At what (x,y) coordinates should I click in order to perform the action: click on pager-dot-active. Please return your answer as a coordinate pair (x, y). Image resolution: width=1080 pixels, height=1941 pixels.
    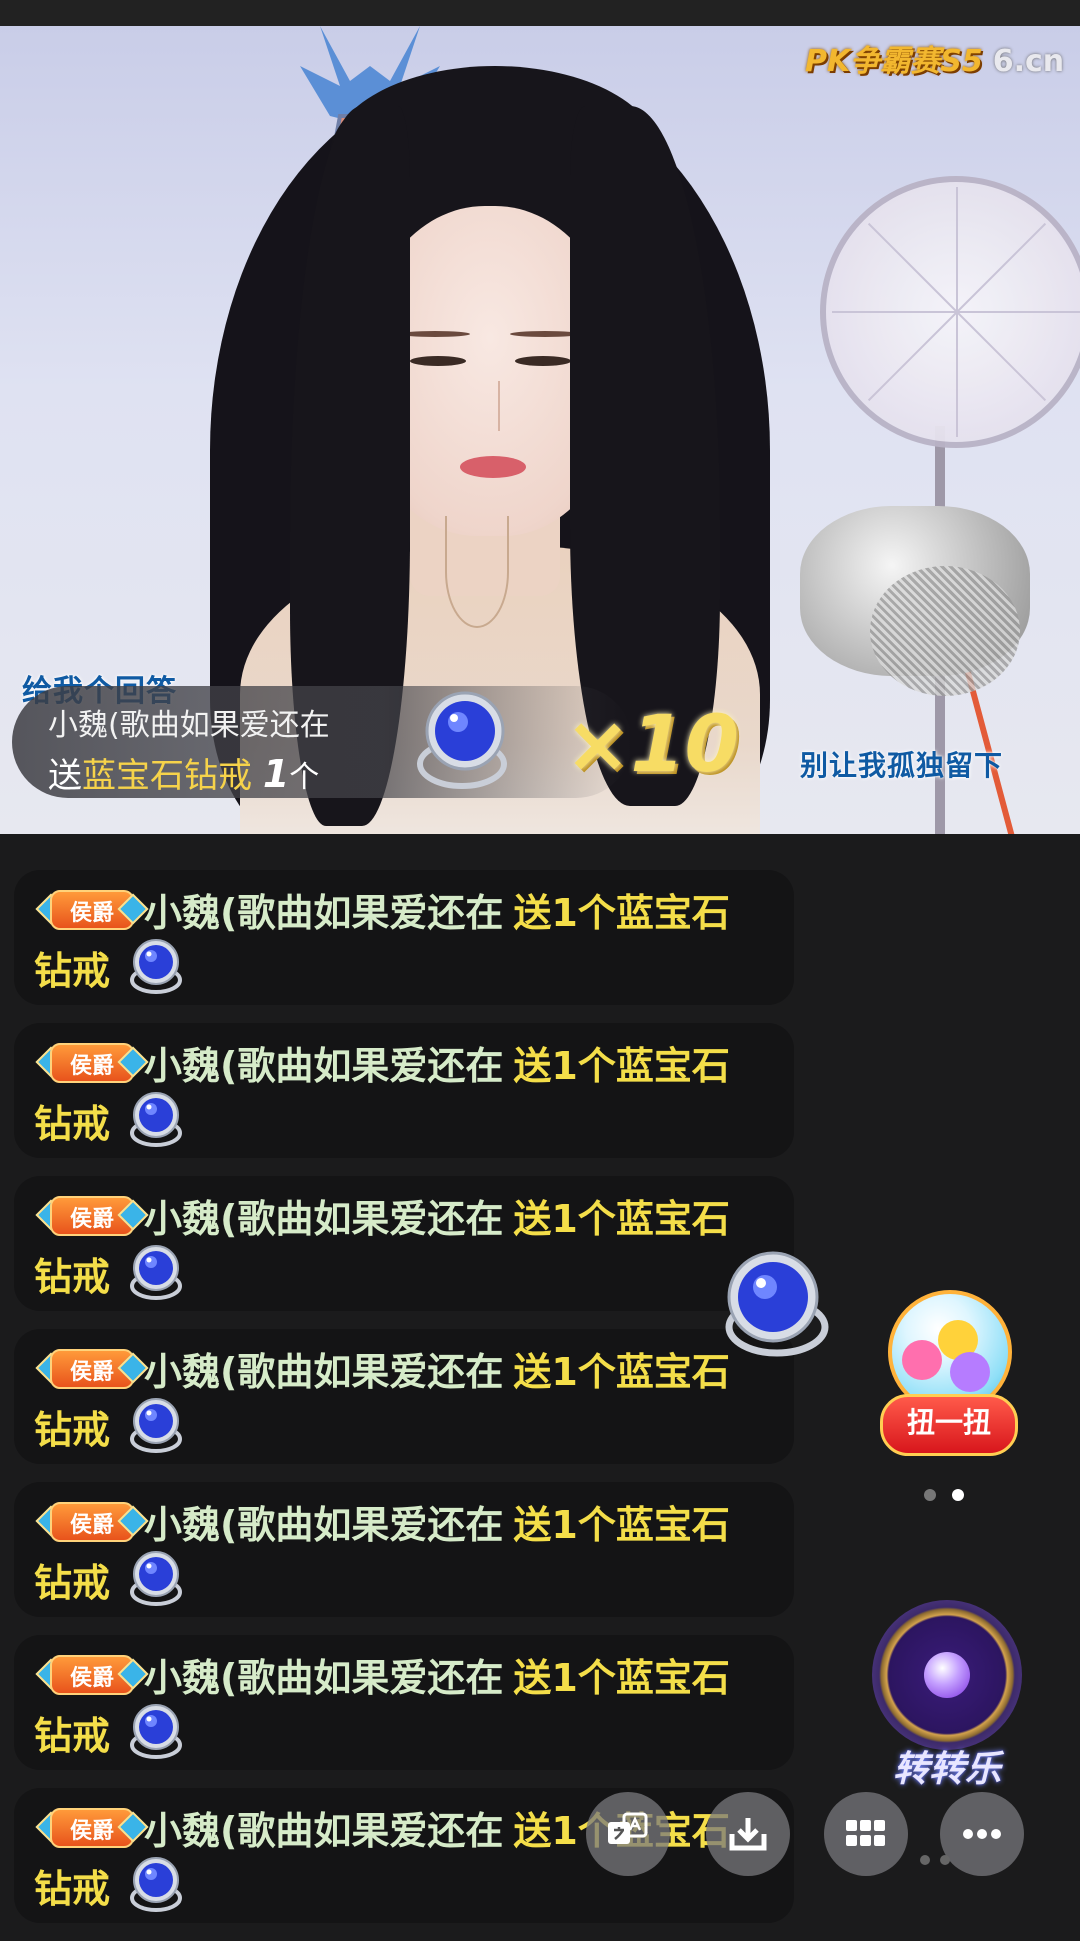
    Looking at the image, I should click on (958, 1495).